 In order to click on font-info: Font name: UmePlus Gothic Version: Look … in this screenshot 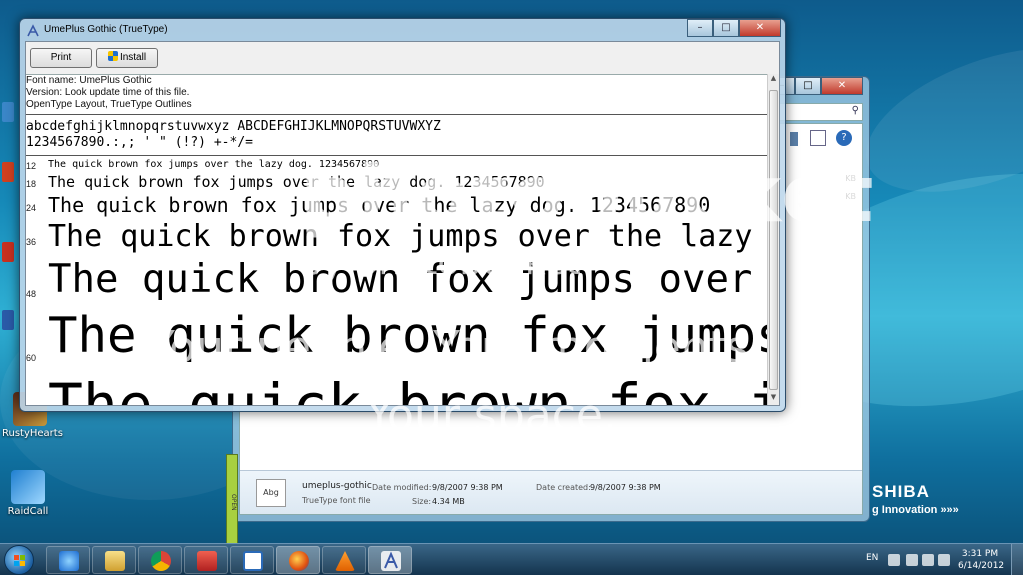, I will do `click(109, 93)`.